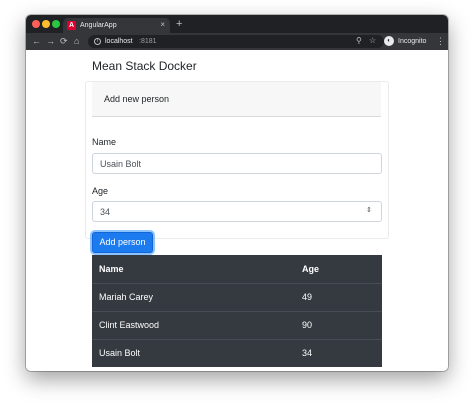 The height and width of the screenshot is (409, 474). I want to click on number-spinner-icon: ⇕, so click(369, 210).